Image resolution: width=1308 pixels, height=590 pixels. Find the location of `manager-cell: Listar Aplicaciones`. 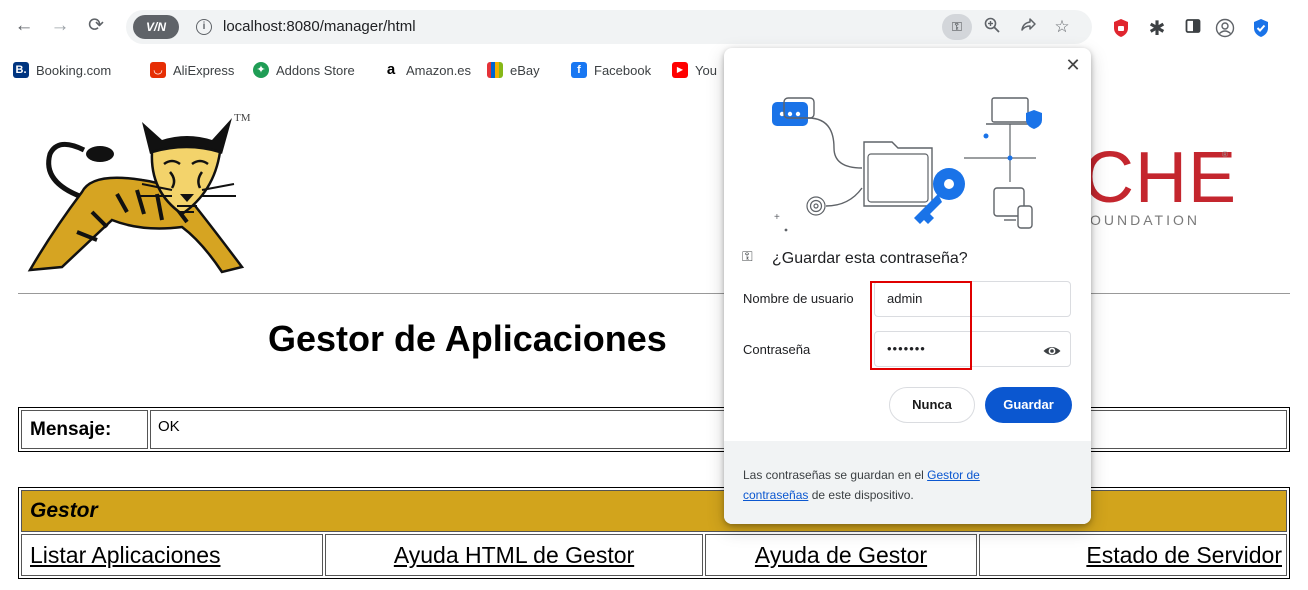

manager-cell: Listar Aplicaciones is located at coordinates (172, 555).